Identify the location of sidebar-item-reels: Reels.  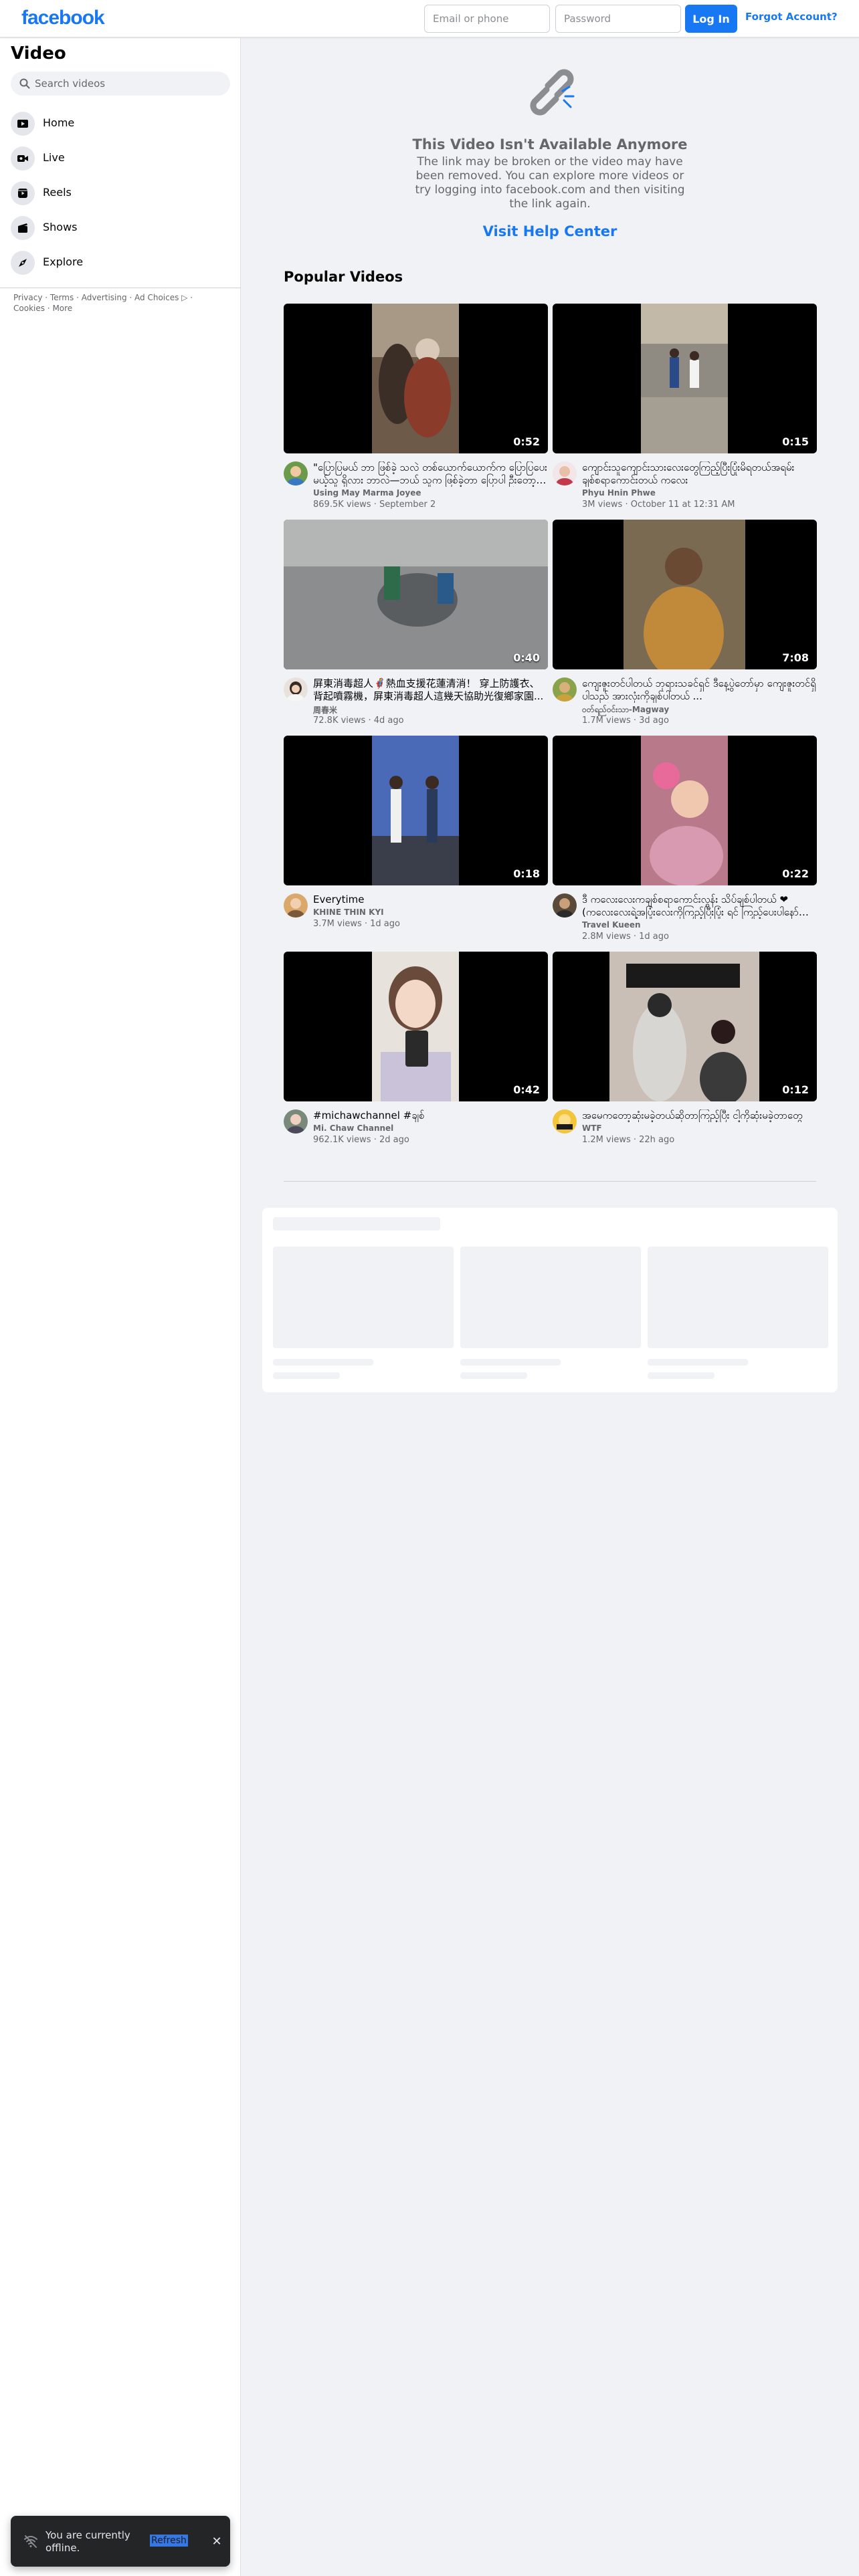
(120, 193).